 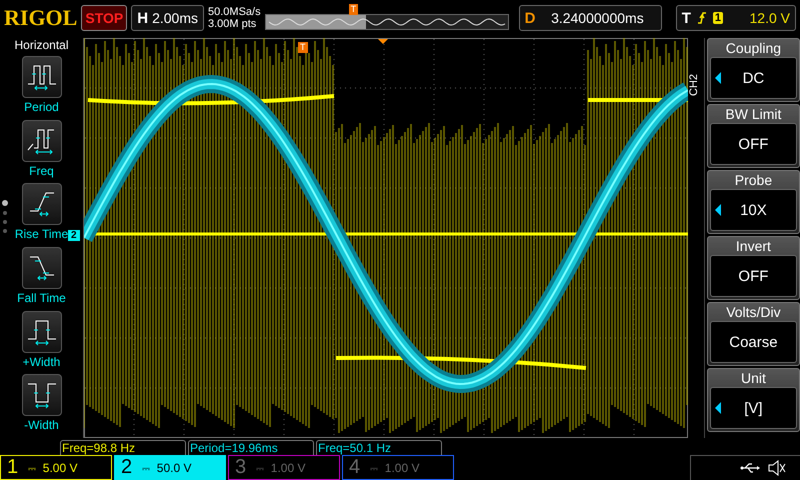 I want to click on menu-item-value: 10X, so click(x=753, y=210).